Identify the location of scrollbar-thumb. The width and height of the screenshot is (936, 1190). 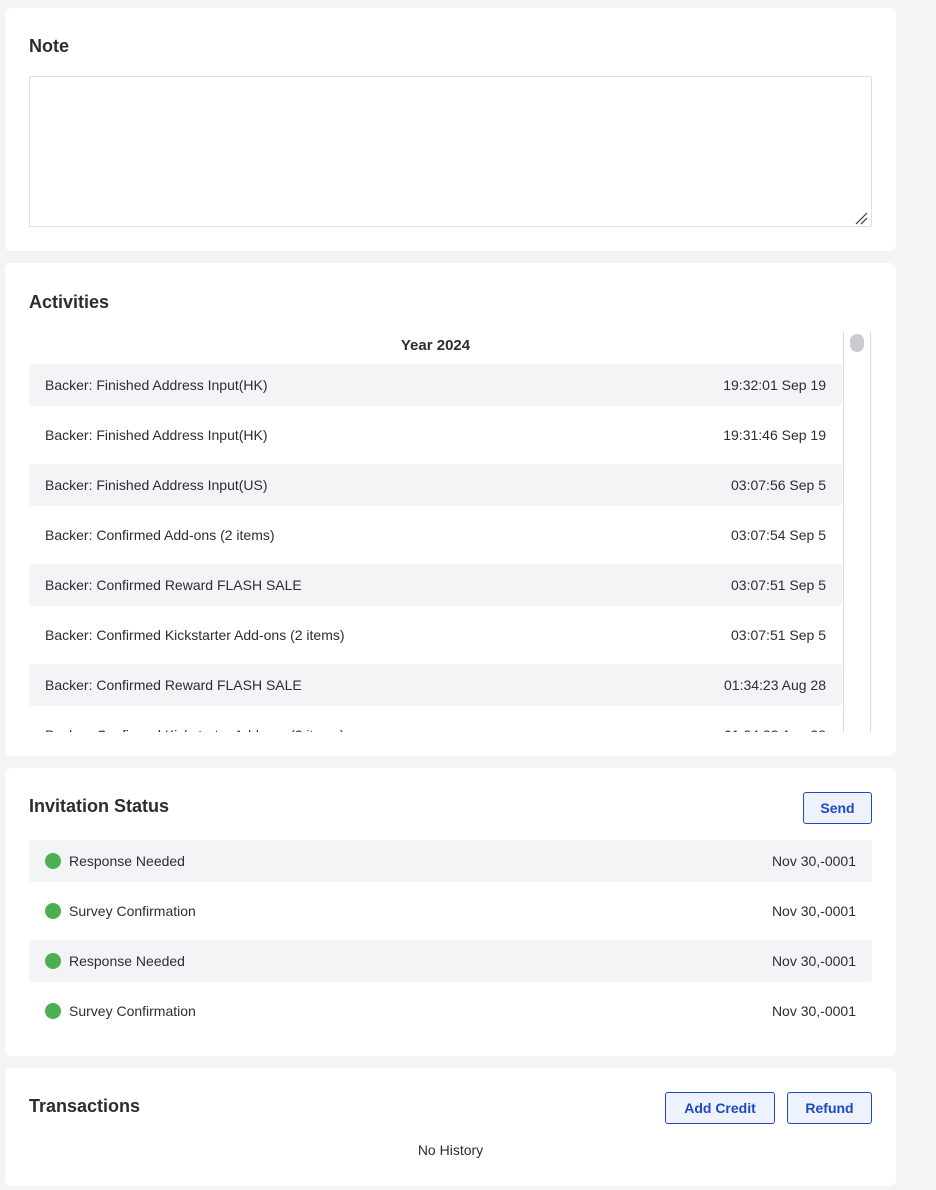
(857, 343).